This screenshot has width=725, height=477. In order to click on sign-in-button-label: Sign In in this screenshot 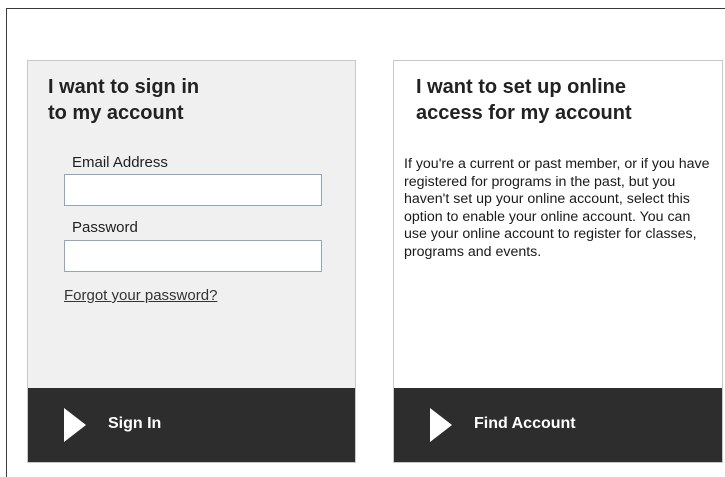, I will do `click(135, 423)`.